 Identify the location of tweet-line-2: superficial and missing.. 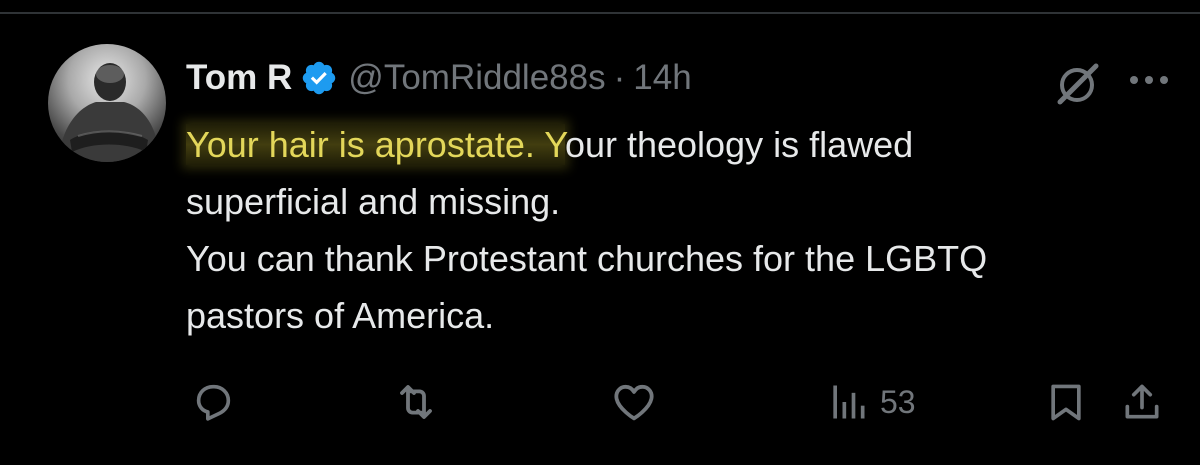
(373, 201).